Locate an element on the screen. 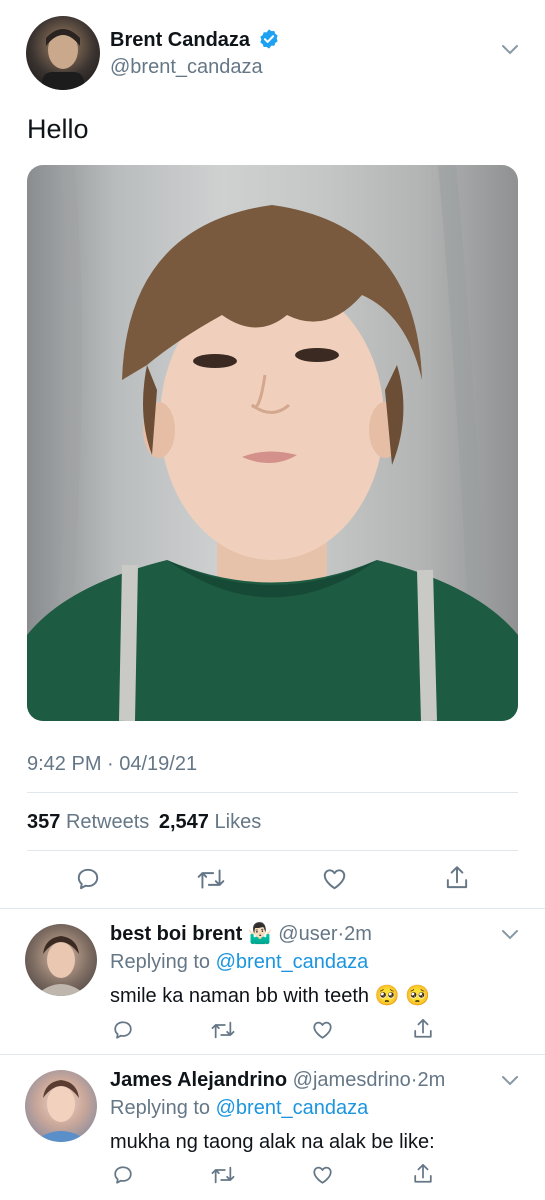 This screenshot has width=545, height=1200. retweets-count: 357 is located at coordinates (44, 822).